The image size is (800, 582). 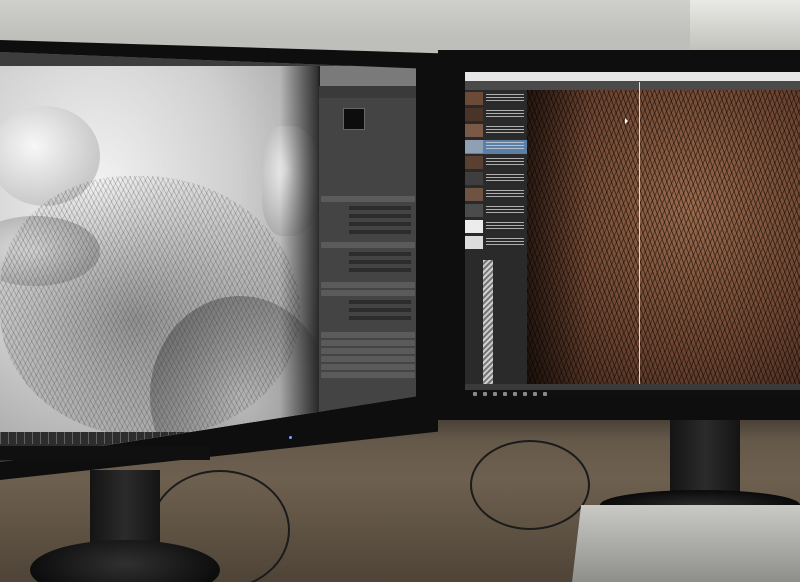 I want to click on attribute-editor-panel, so click(x=367, y=258).